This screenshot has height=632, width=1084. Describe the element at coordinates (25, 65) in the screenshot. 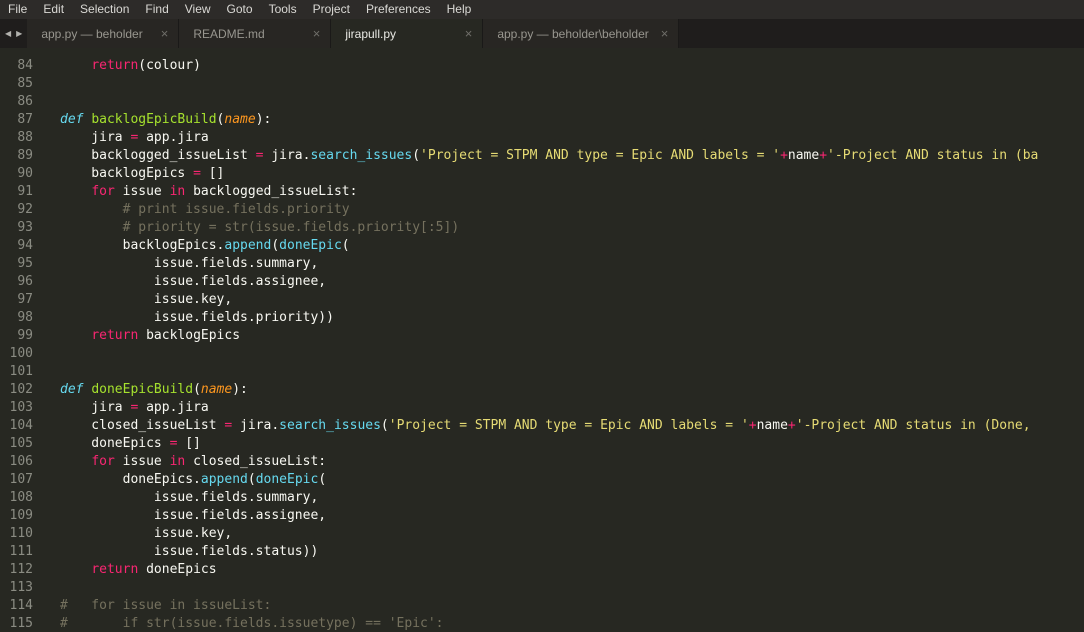

I see `line-number: 84` at that location.